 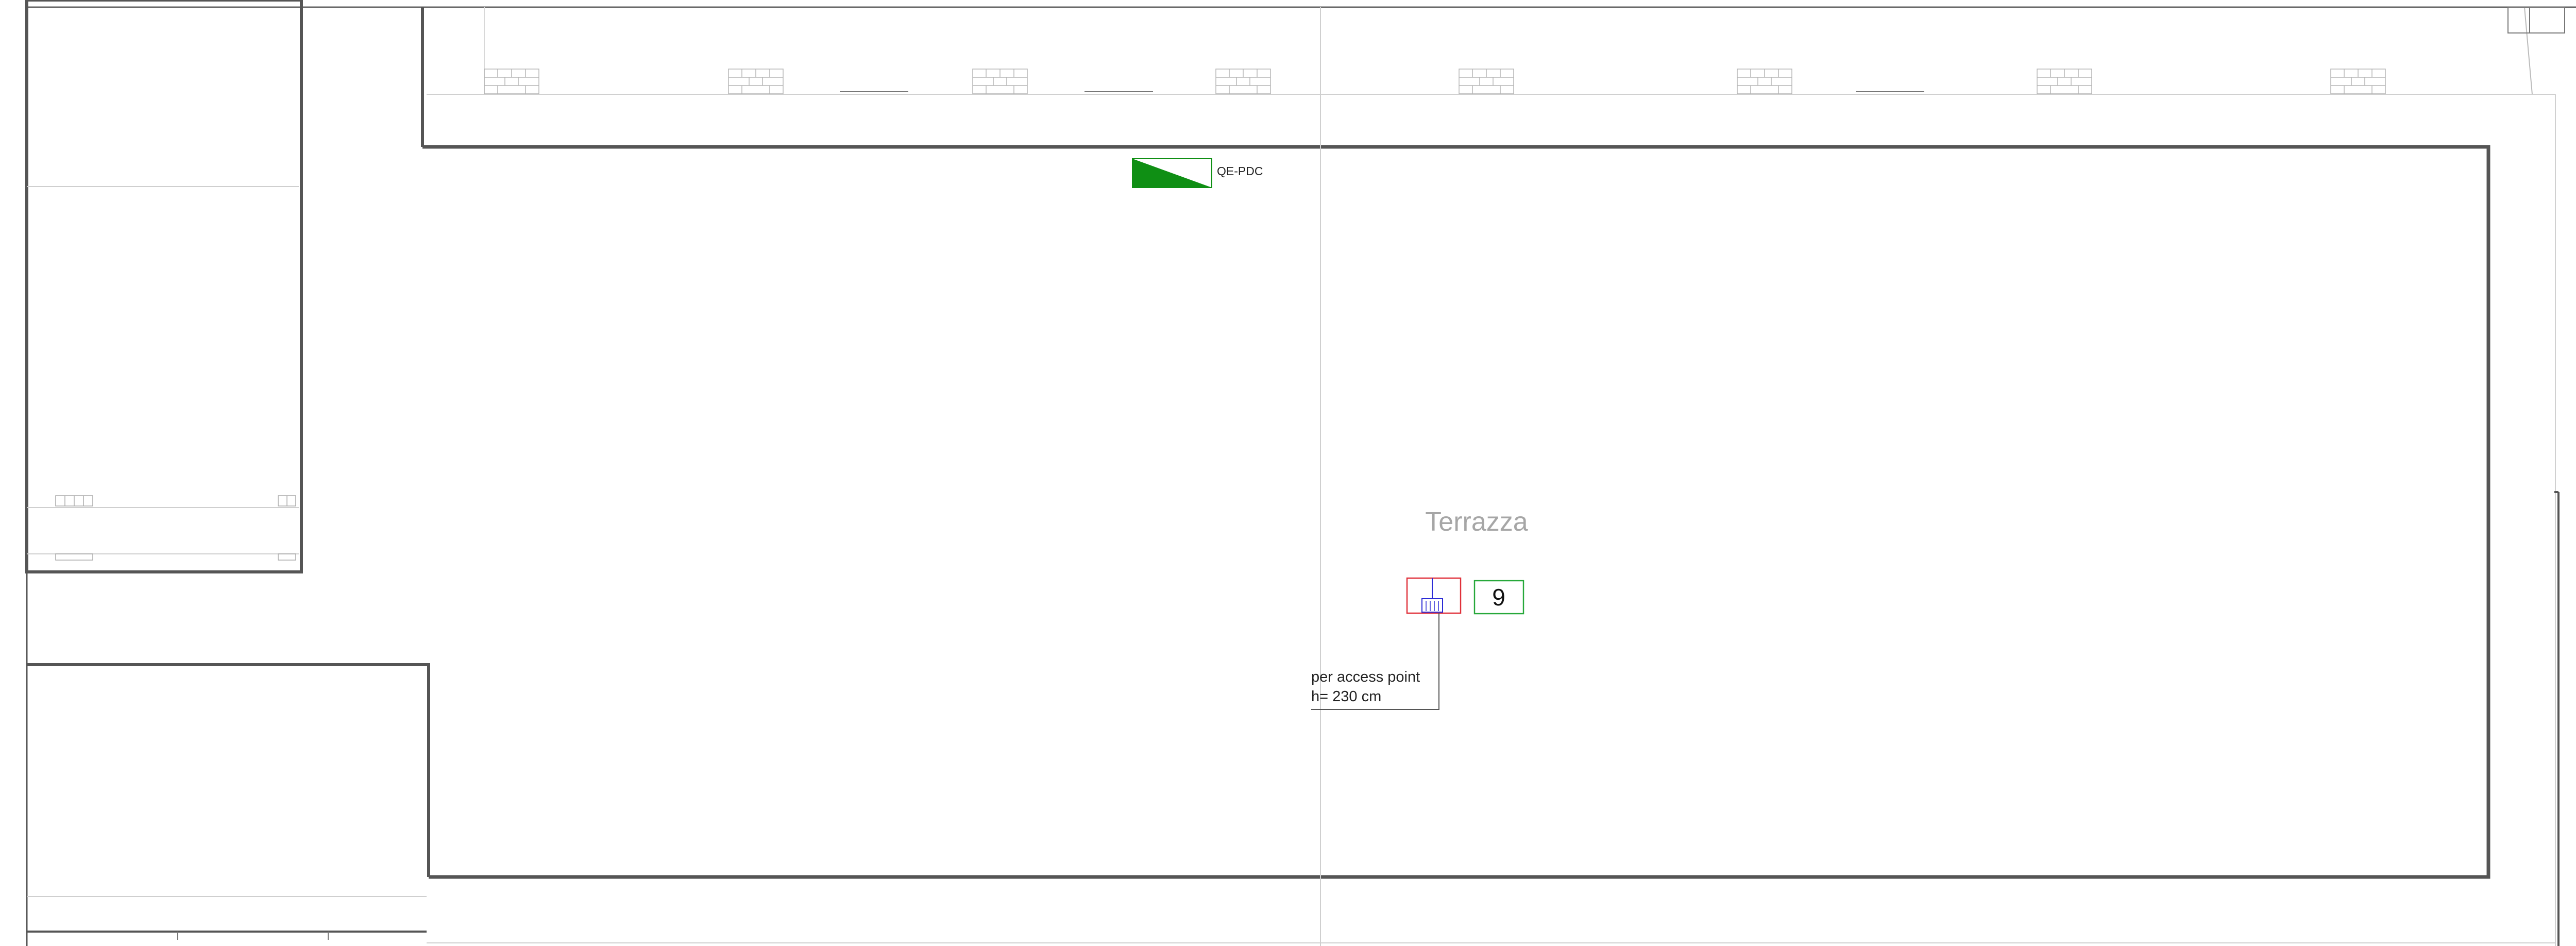 I want to click on radiator-row, so click(x=1435, y=81).